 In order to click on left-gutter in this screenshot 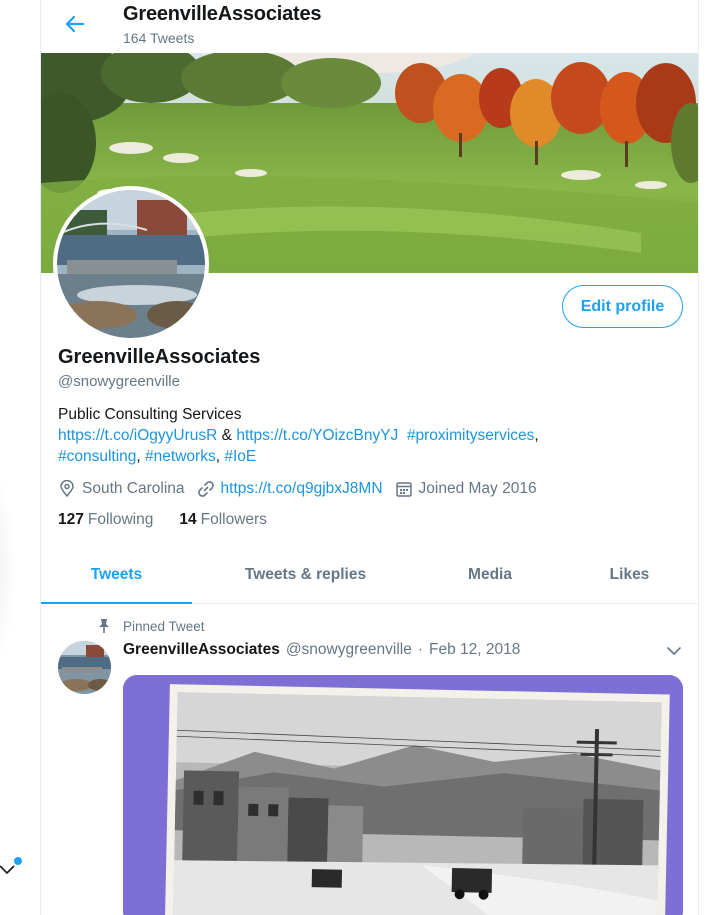, I will do `click(20, 457)`.